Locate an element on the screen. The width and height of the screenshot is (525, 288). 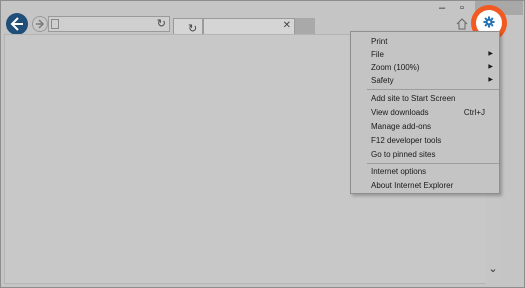
menu-item-about: About Internet Explorer is located at coordinates (425, 185).